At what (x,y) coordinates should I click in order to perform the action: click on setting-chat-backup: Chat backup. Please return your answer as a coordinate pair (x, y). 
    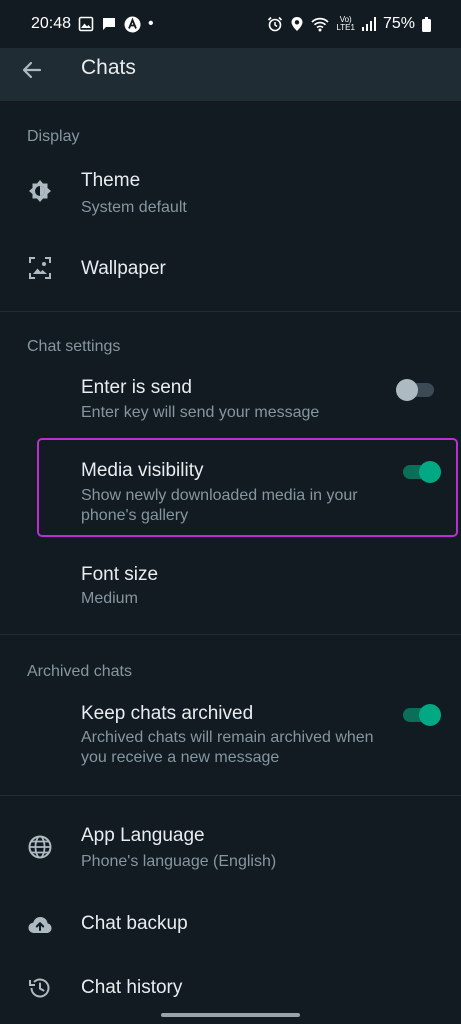
    Looking at the image, I should click on (230, 924).